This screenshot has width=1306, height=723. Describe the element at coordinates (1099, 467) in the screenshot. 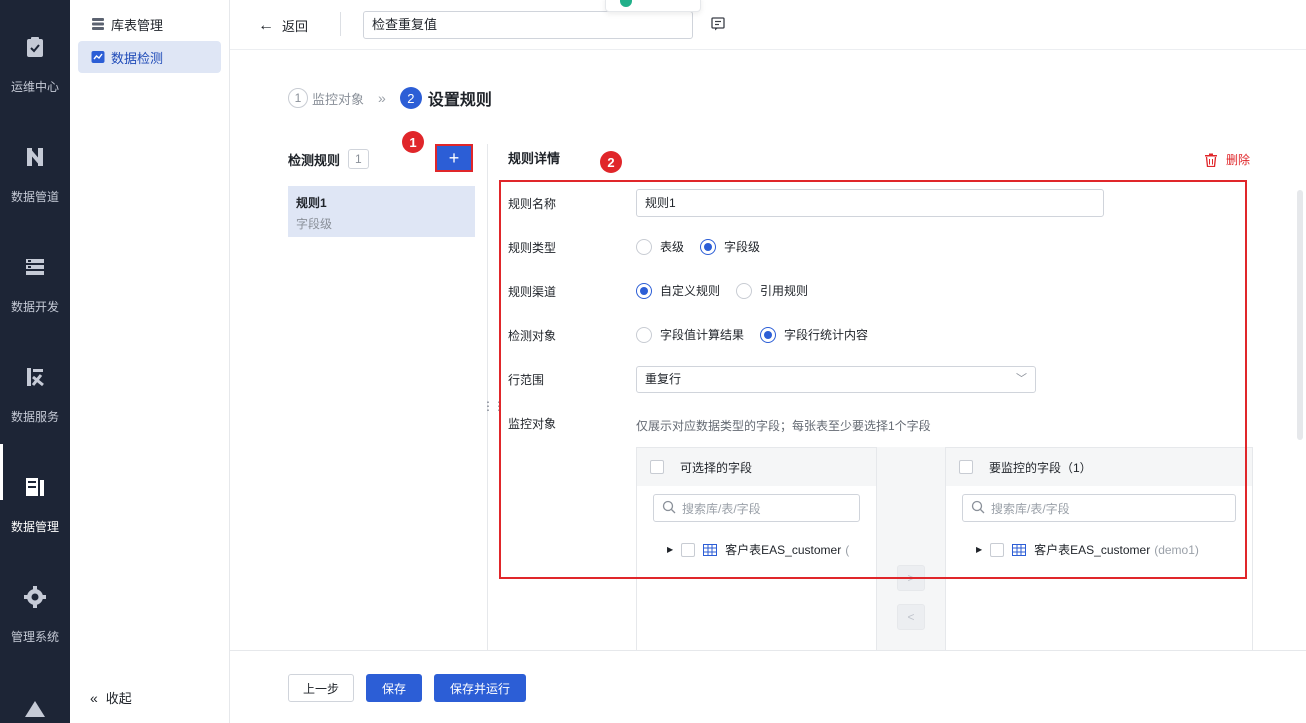

I see `panel-header: 要监控的字段（1）` at that location.